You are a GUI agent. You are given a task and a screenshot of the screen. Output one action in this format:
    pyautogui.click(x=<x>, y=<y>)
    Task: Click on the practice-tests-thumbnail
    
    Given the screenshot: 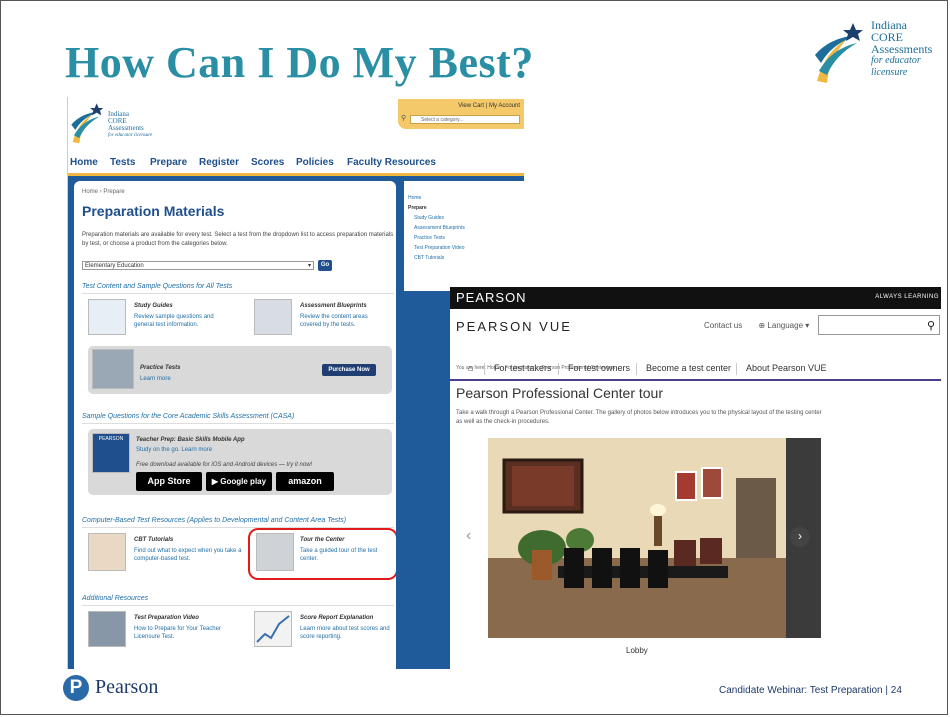 What is the action you would take?
    pyautogui.click(x=113, y=369)
    